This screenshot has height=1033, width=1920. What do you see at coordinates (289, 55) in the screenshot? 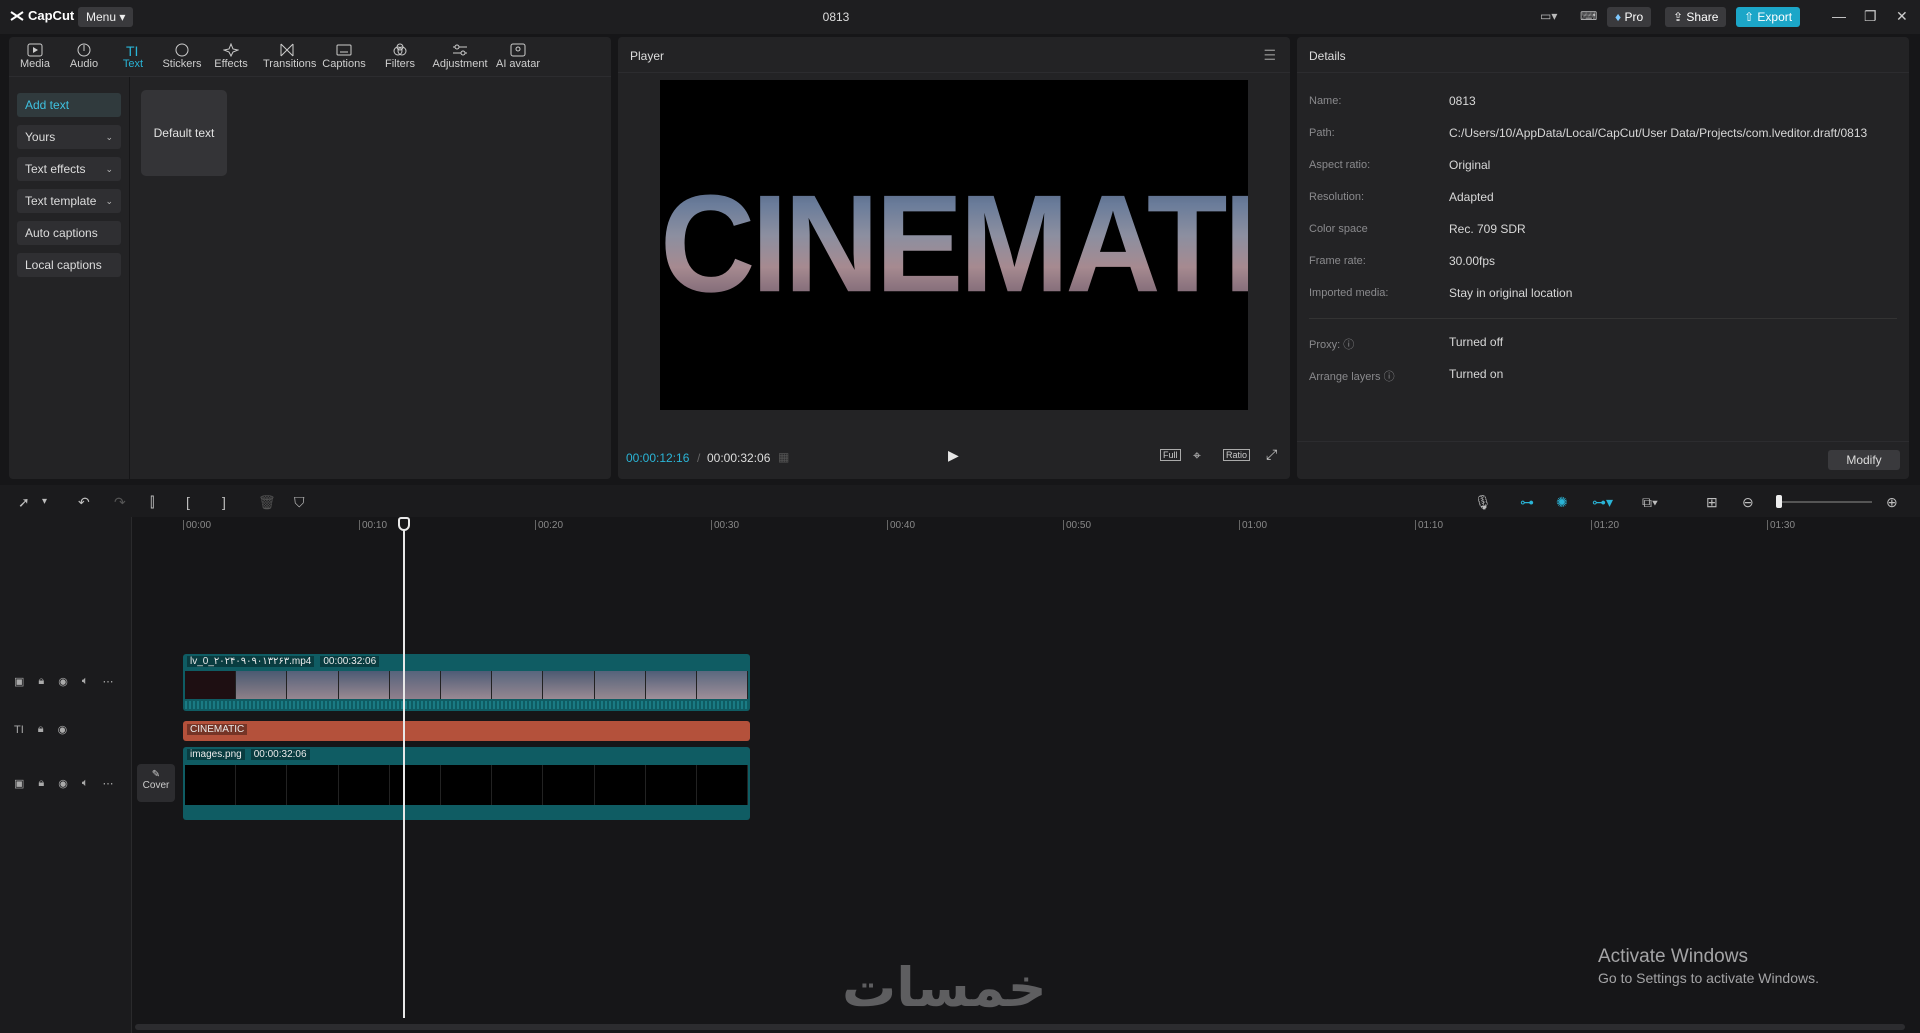
I see `tab-transitions: Transitions` at bounding box center [289, 55].